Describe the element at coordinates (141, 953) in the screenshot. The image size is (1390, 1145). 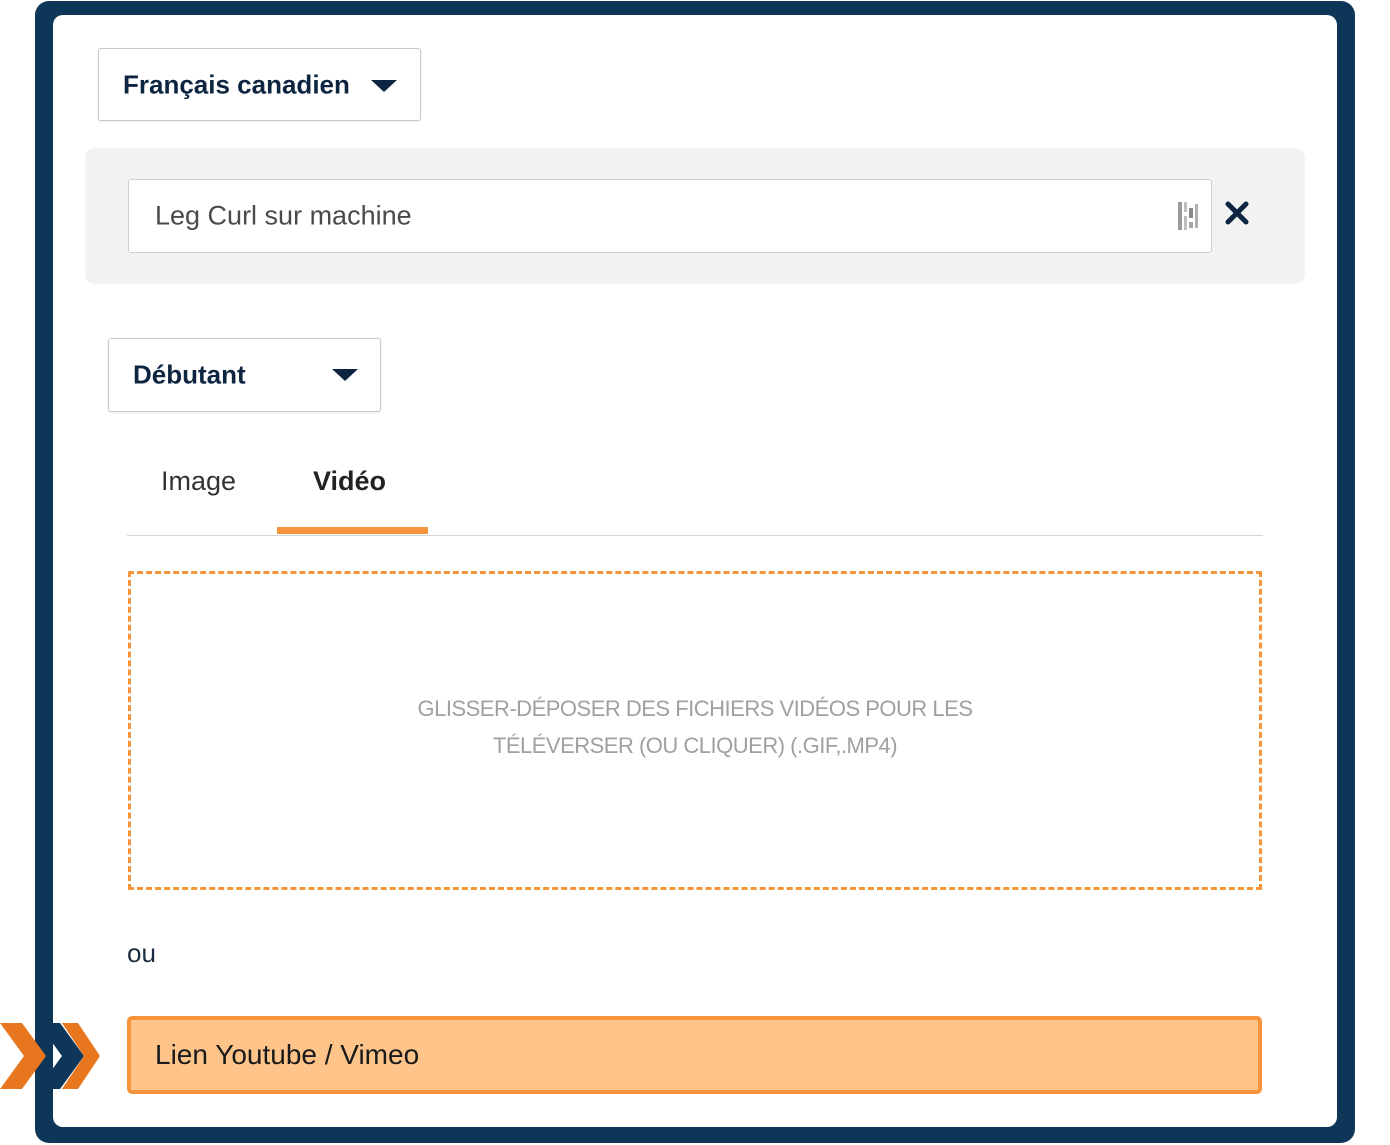
I see `or-separator: ou` at that location.